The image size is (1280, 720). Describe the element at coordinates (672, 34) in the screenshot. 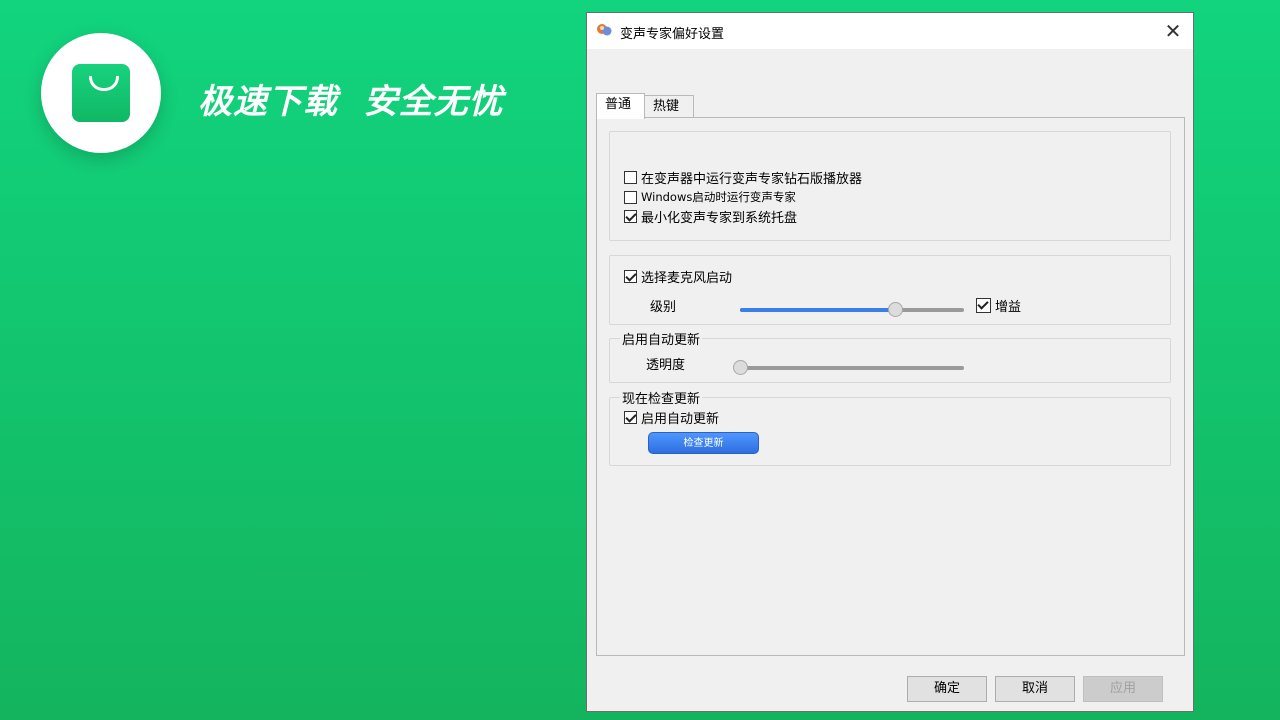

I see `window-title: 变声专家偏好设置` at that location.